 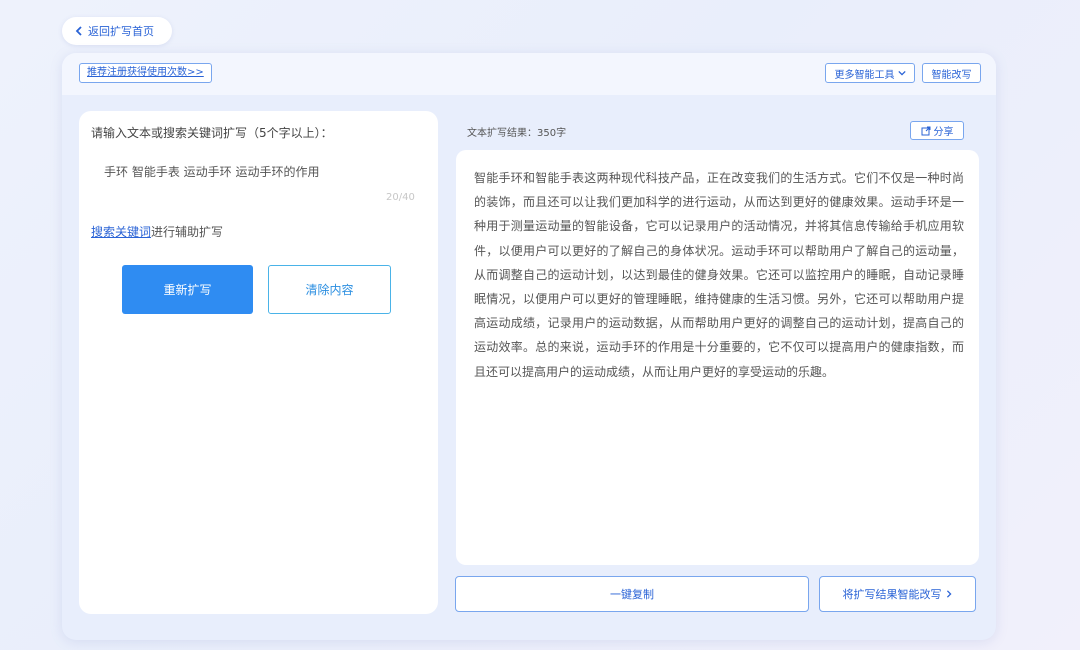 I want to click on smart-rewrite-button: 智能改写, so click(x=951, y=73).